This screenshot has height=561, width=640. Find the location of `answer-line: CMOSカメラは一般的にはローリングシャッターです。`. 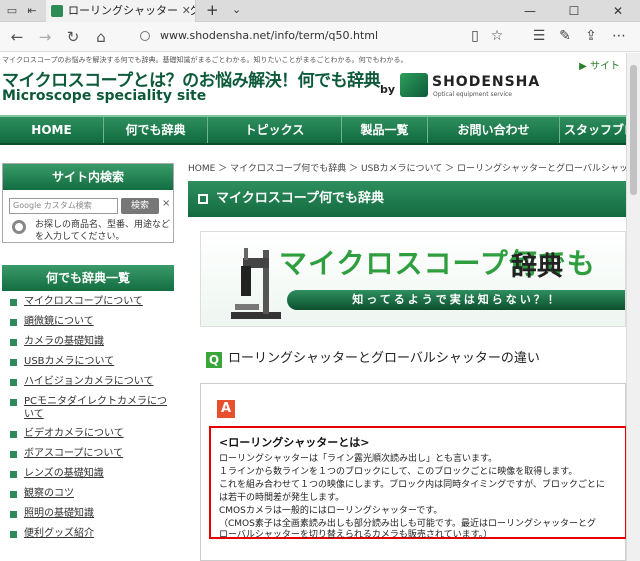

answer-line: CMOSカメラは一般的にはローリングシャッターです。 is located at coordinates (331, 511).